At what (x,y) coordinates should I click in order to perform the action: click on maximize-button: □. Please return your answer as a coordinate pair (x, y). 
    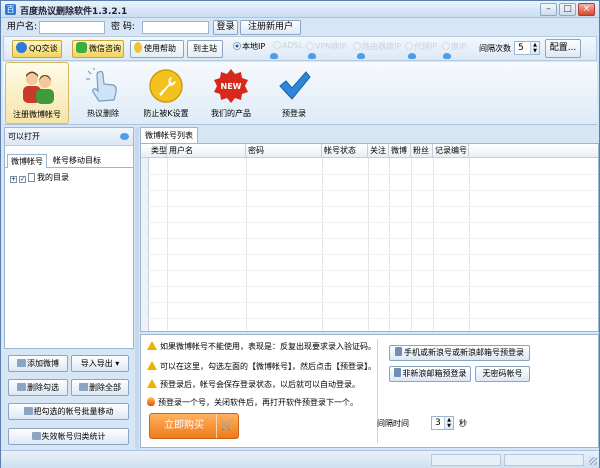
    Looking at the image, I should click on (567, 9).